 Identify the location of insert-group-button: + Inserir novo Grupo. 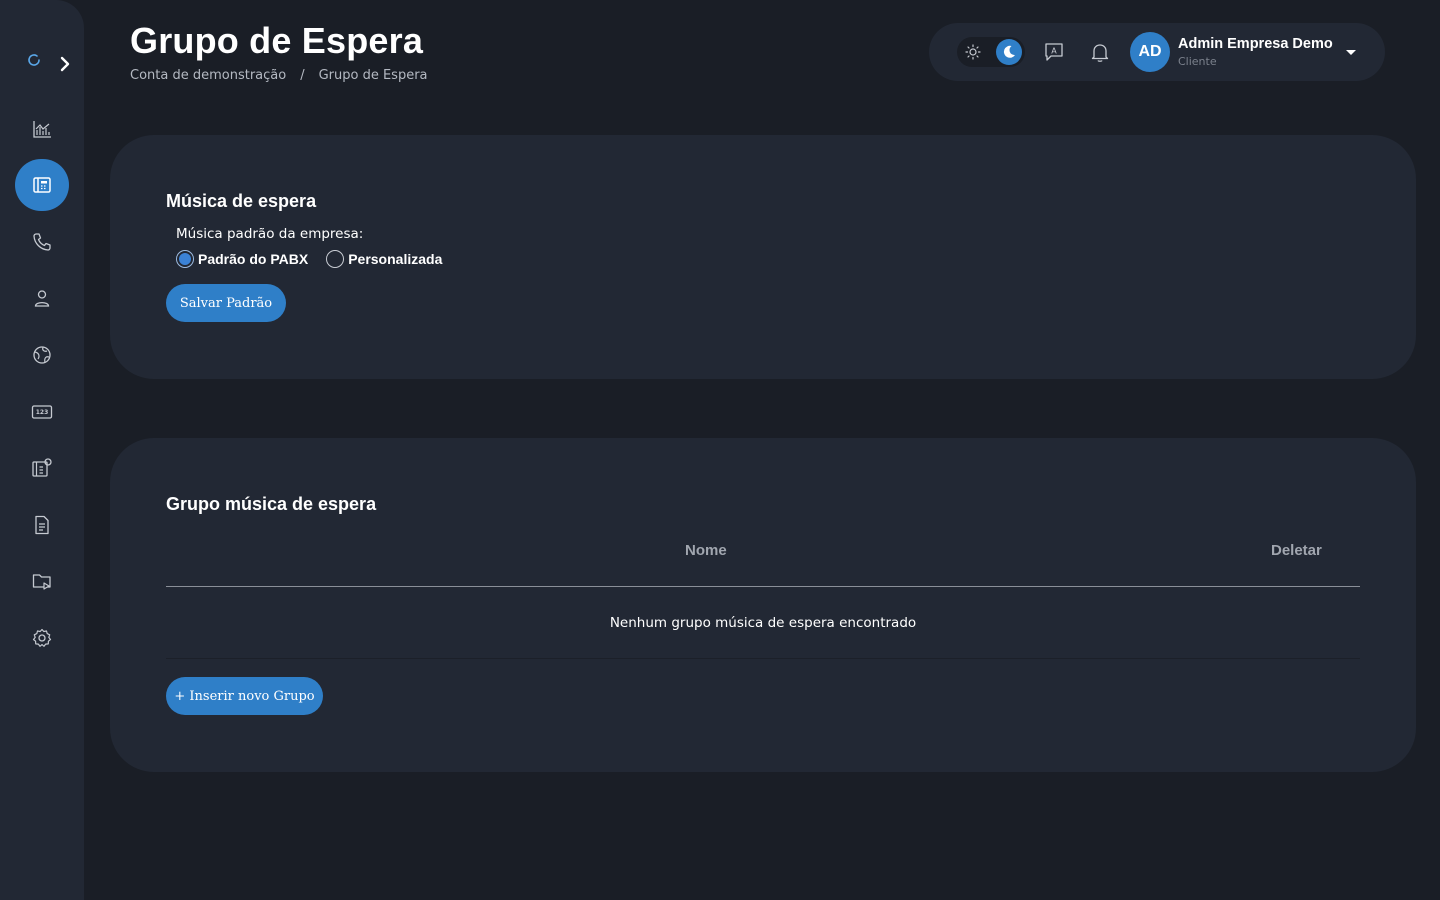
(244, 696).